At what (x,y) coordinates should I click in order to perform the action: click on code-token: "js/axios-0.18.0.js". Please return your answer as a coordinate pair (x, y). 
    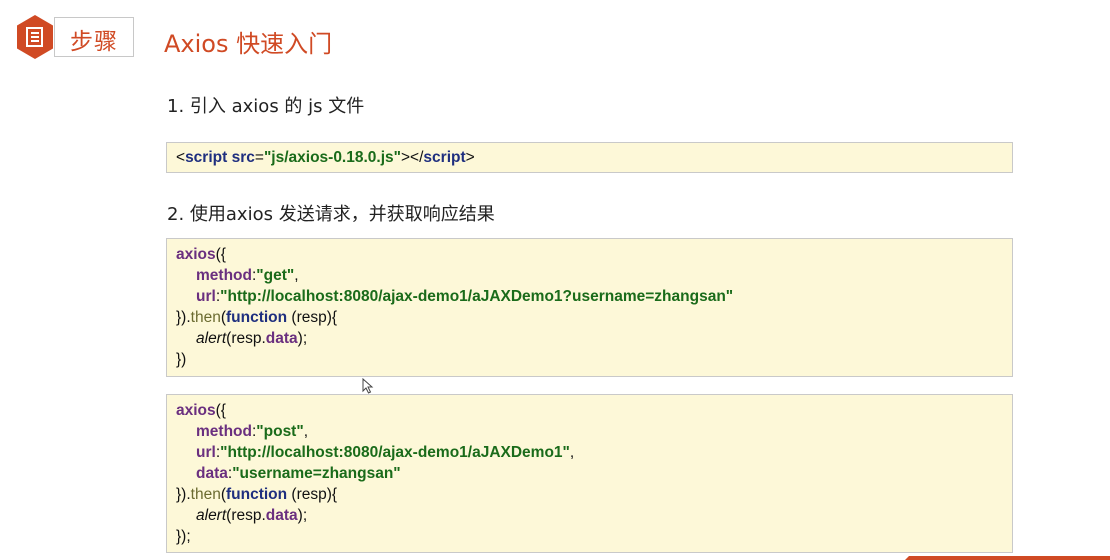
    Looking at the image, I should click on (332, 157).